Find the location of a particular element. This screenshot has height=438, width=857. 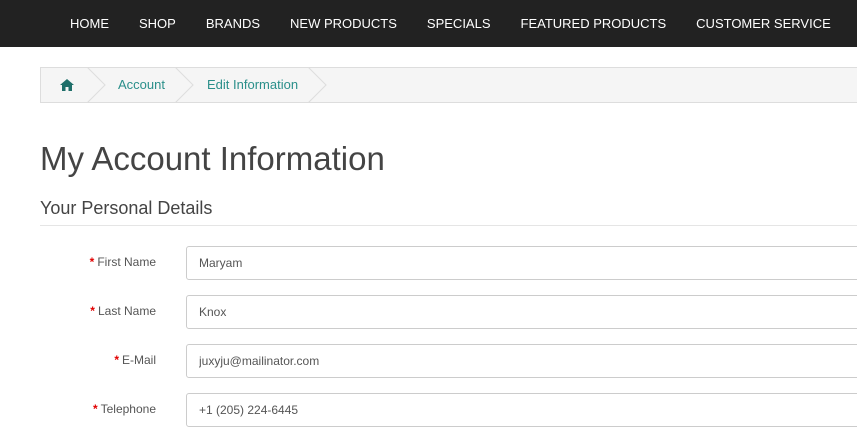

breadcrumb: Account Edit Information is located at coordinates (448, 85).